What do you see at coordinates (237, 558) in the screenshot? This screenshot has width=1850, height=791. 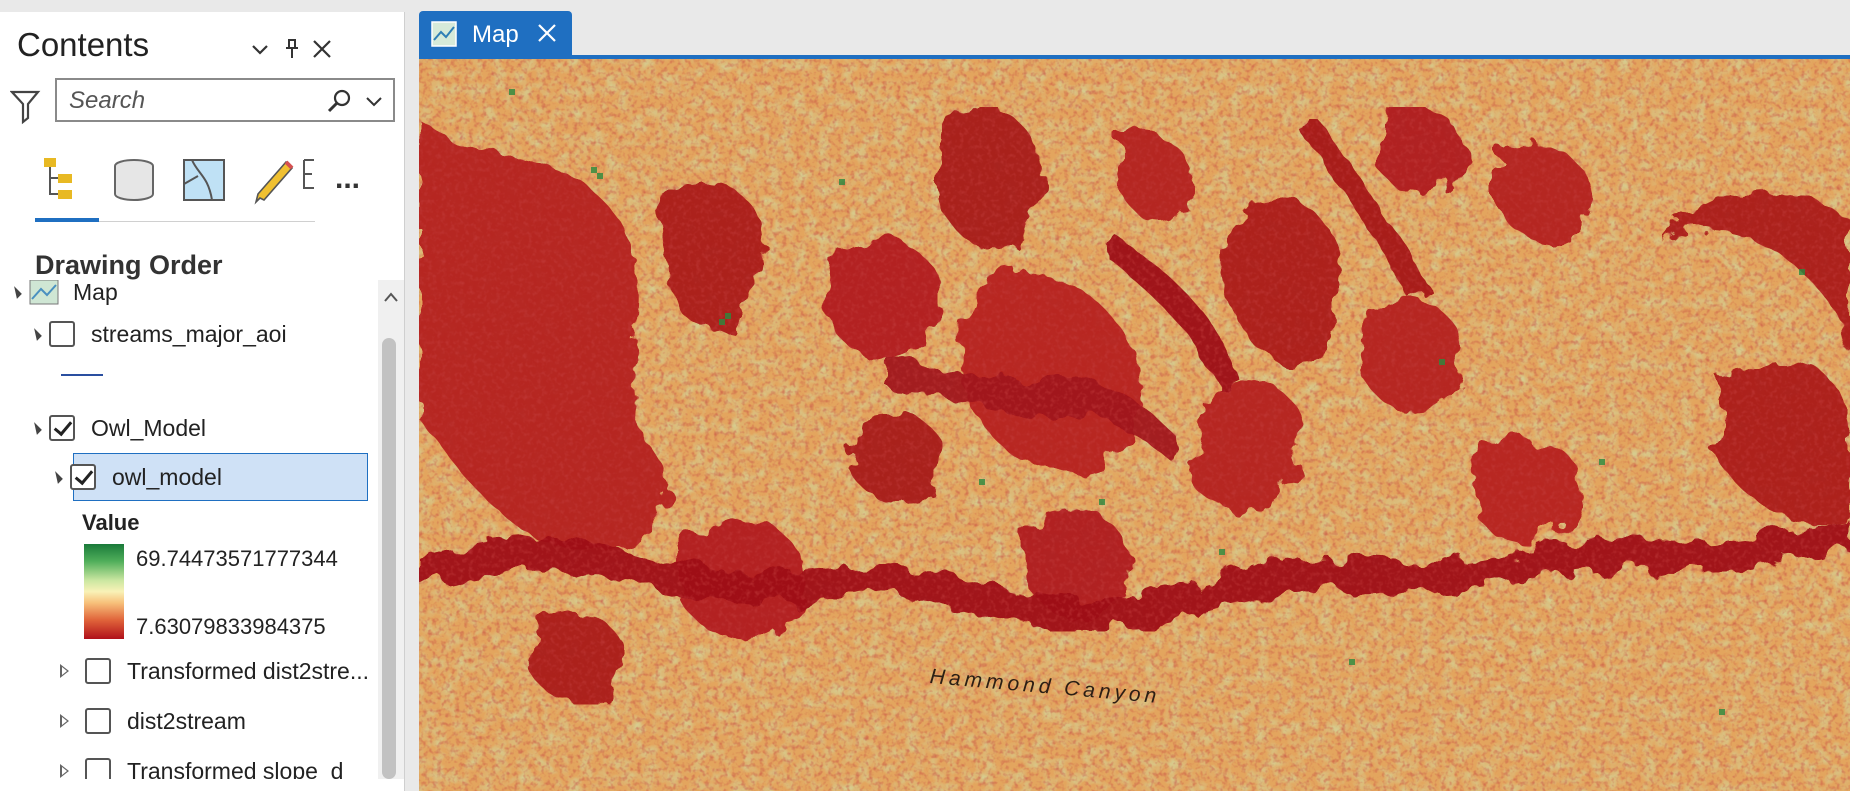 I see `legend-high-value: 69.74473571777344` at bounding box center [237, 558].